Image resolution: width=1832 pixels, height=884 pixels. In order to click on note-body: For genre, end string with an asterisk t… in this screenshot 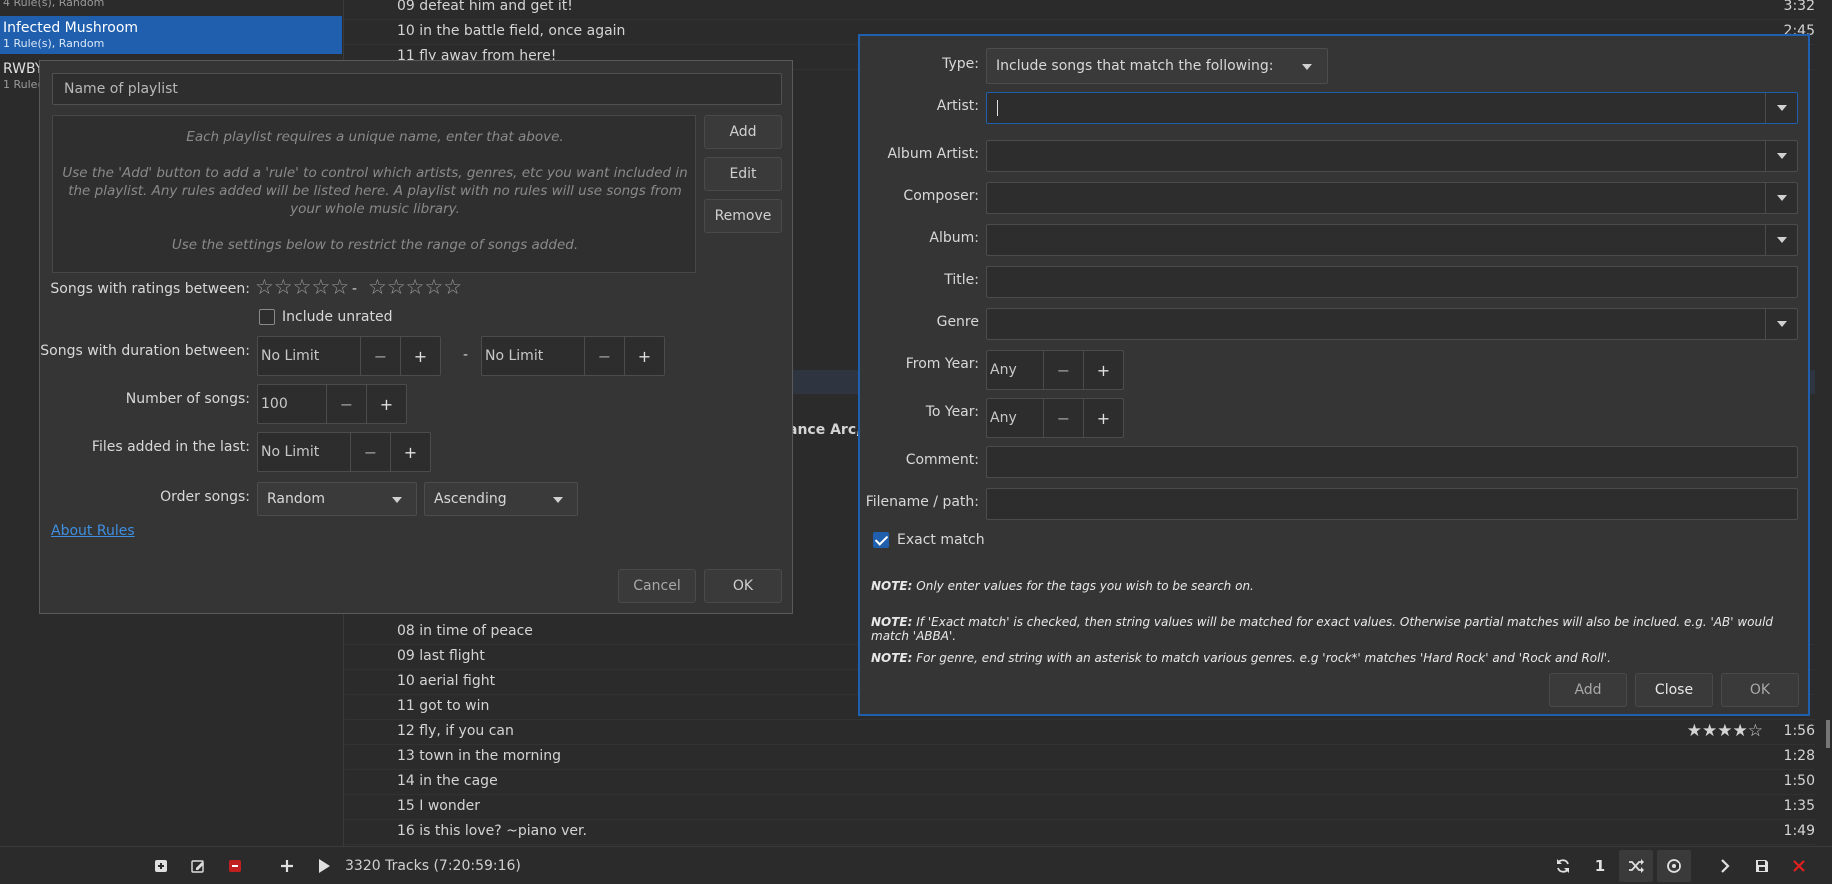, I will do `click(1263, 658)`.